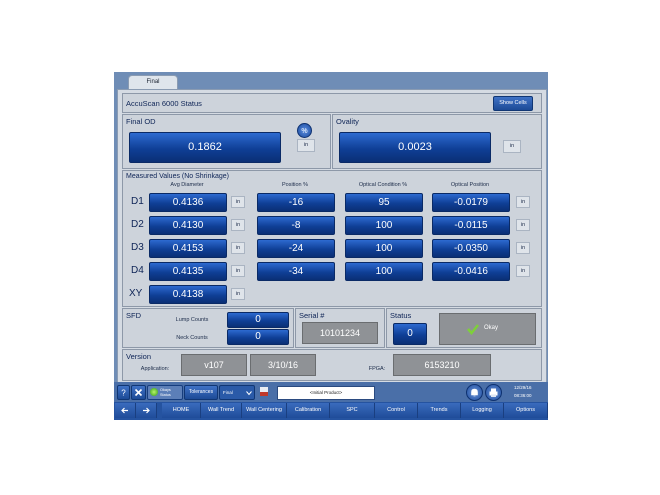 The height and width of the screenshot is (495, 660). I want to click on d4-avg-unit: in, so click(238, 271).